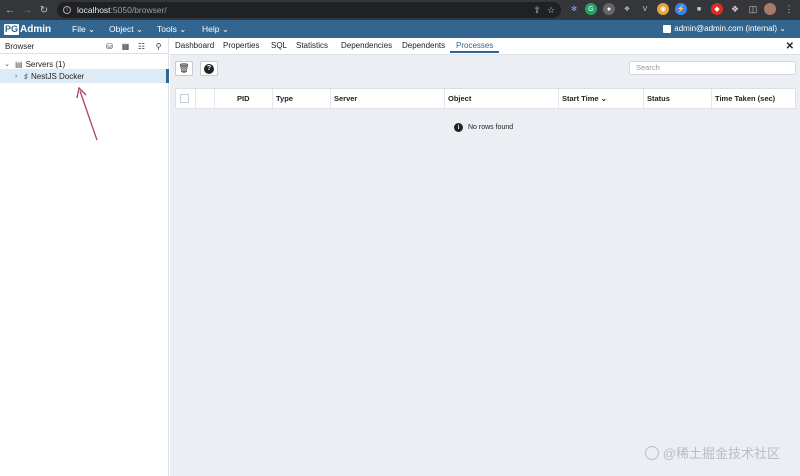 The height and width of the screenshot is (476, 800). Describe the element at coordinates (36, 29) in the screenshot. I see `logo-admin: Admin` at that location.